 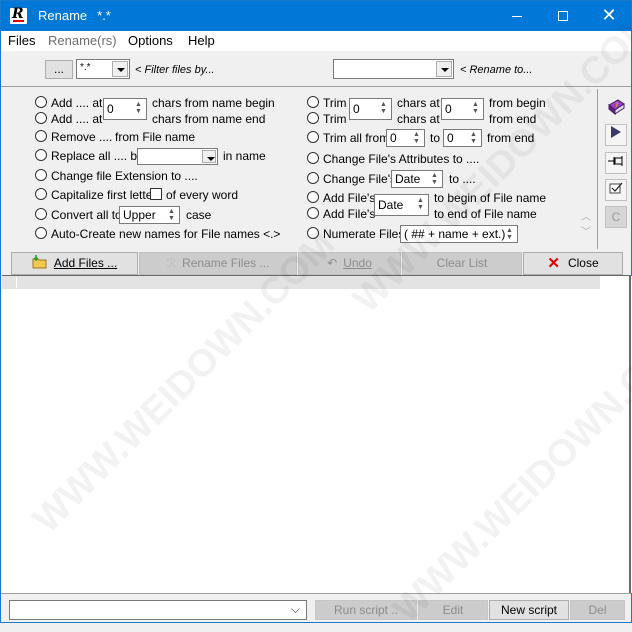 I want to click on list-border, so click(x=630, y=434).